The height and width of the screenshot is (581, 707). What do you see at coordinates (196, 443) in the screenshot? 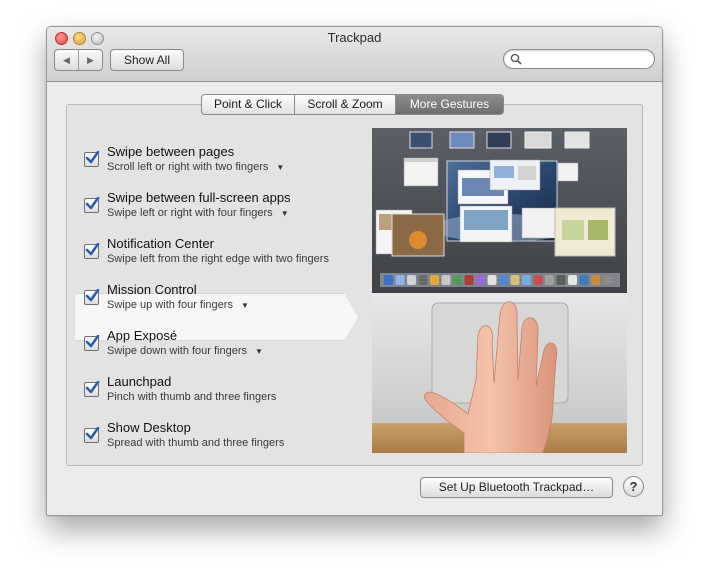
I see `gesture-subtitle: Spread with thumb and three fingers` at bounding box center [196, 443].